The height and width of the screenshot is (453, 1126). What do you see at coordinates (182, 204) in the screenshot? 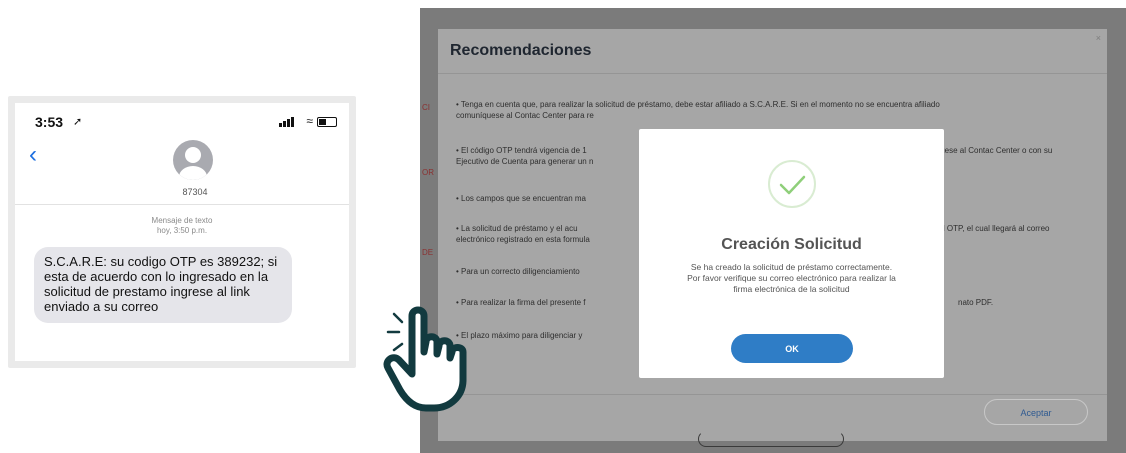
I see `header-divider` at bounding box center [182, 204].